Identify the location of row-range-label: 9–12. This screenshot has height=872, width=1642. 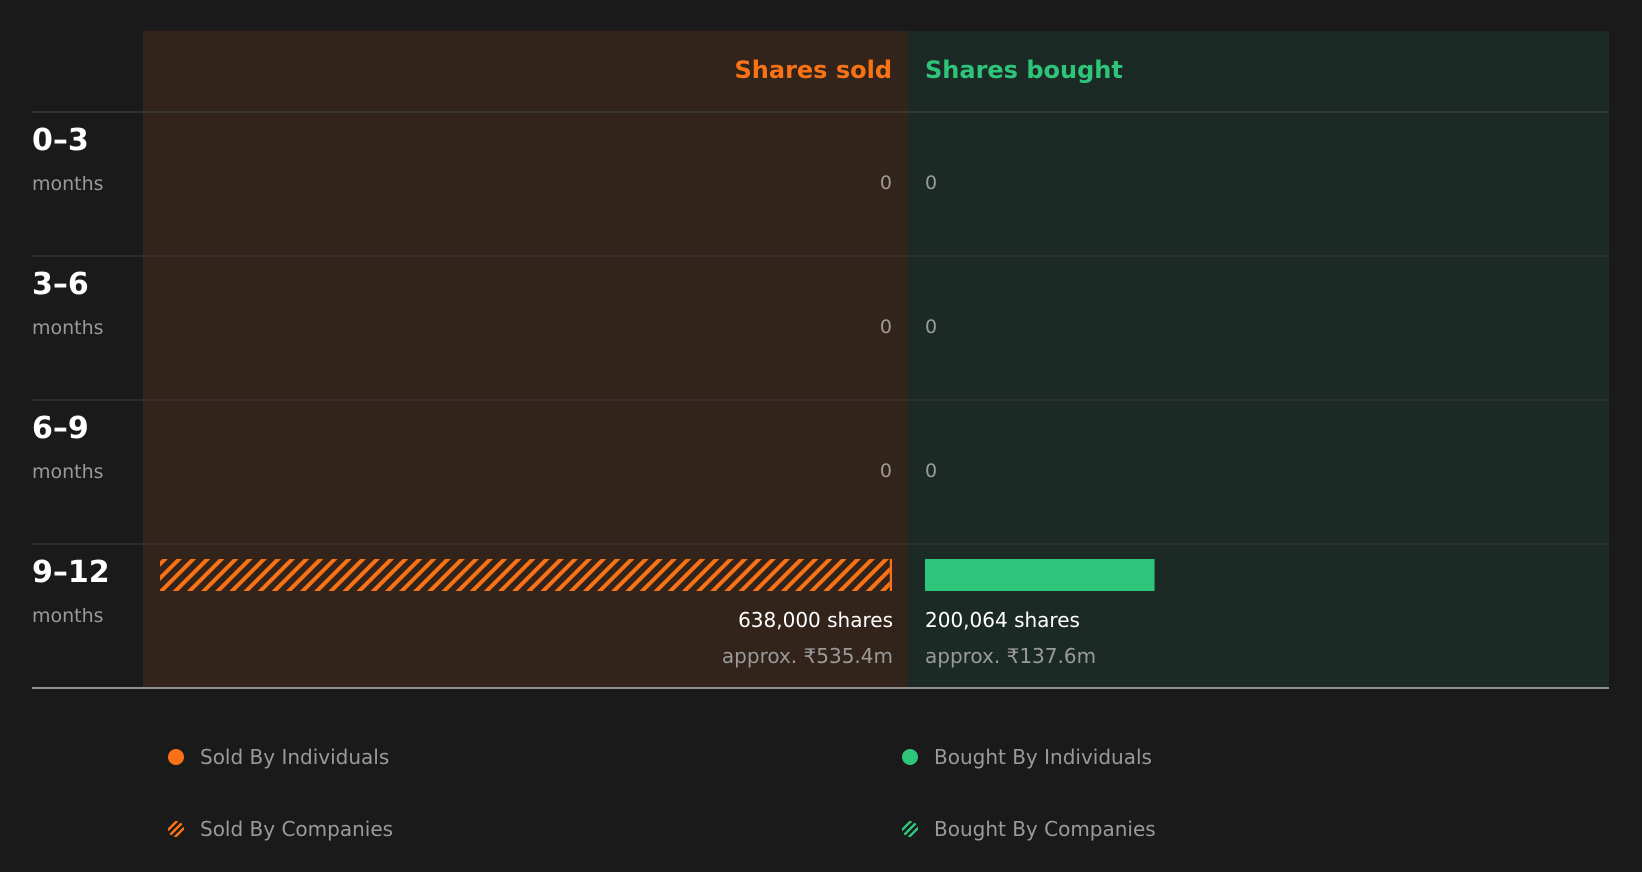
(71, 572).